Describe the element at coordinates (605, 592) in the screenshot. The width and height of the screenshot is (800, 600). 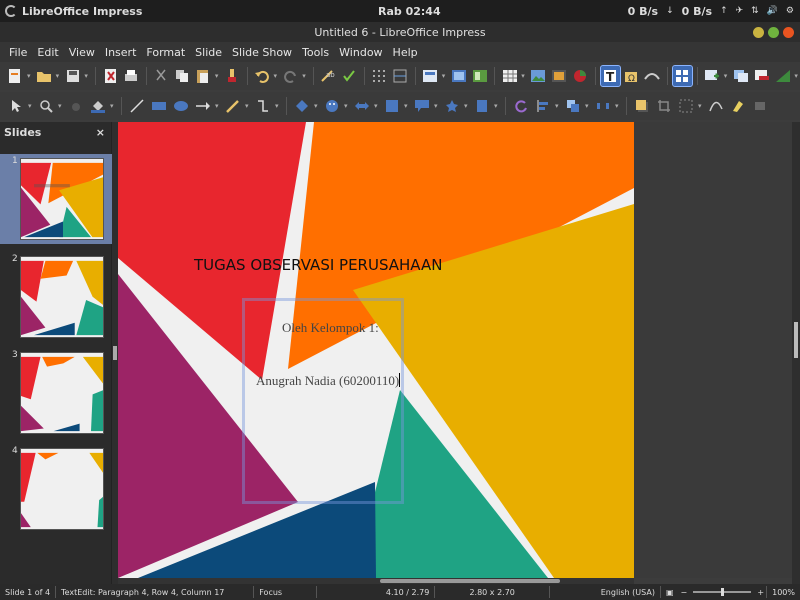
I see `language-status: English (USA)` at that location.